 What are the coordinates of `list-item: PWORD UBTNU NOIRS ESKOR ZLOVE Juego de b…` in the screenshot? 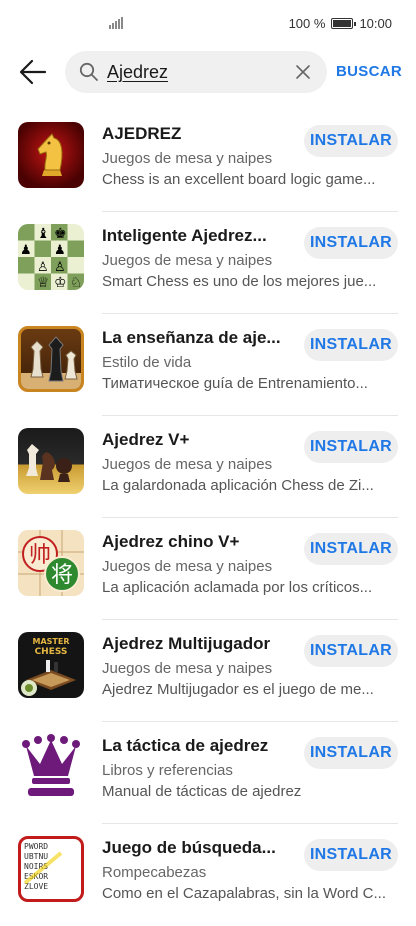 It's located at (208, 875).